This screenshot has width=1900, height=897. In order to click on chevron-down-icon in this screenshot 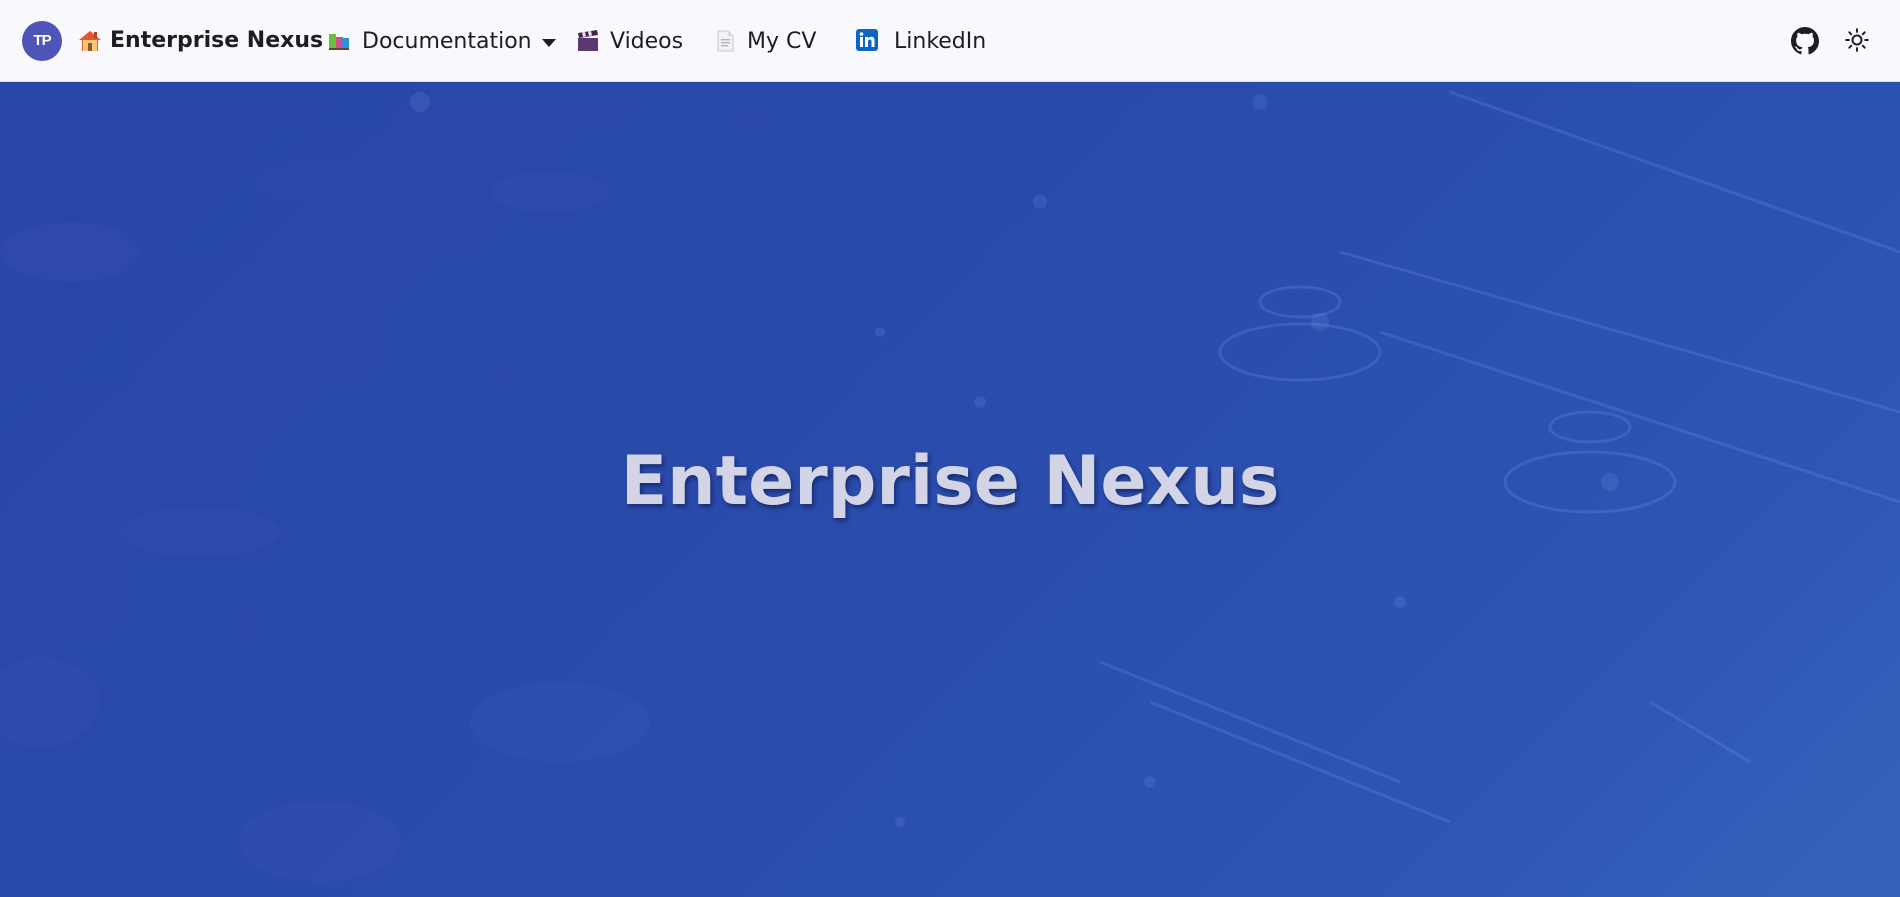, I will do `click(548, 42)`.